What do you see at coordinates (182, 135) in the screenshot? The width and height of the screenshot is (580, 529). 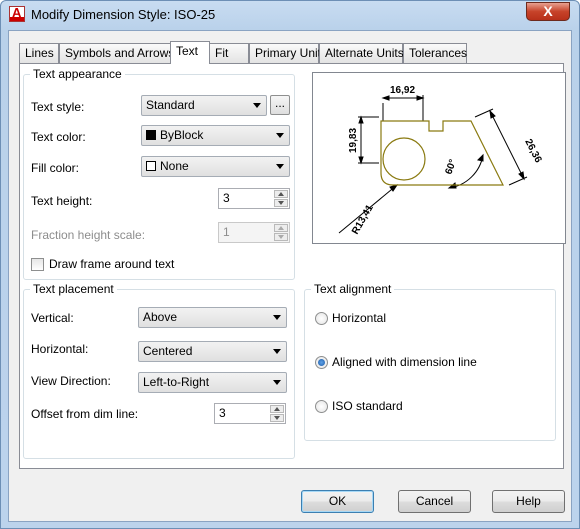 I see `text-color-value: ByBlock` at bounding box center [182, 135].